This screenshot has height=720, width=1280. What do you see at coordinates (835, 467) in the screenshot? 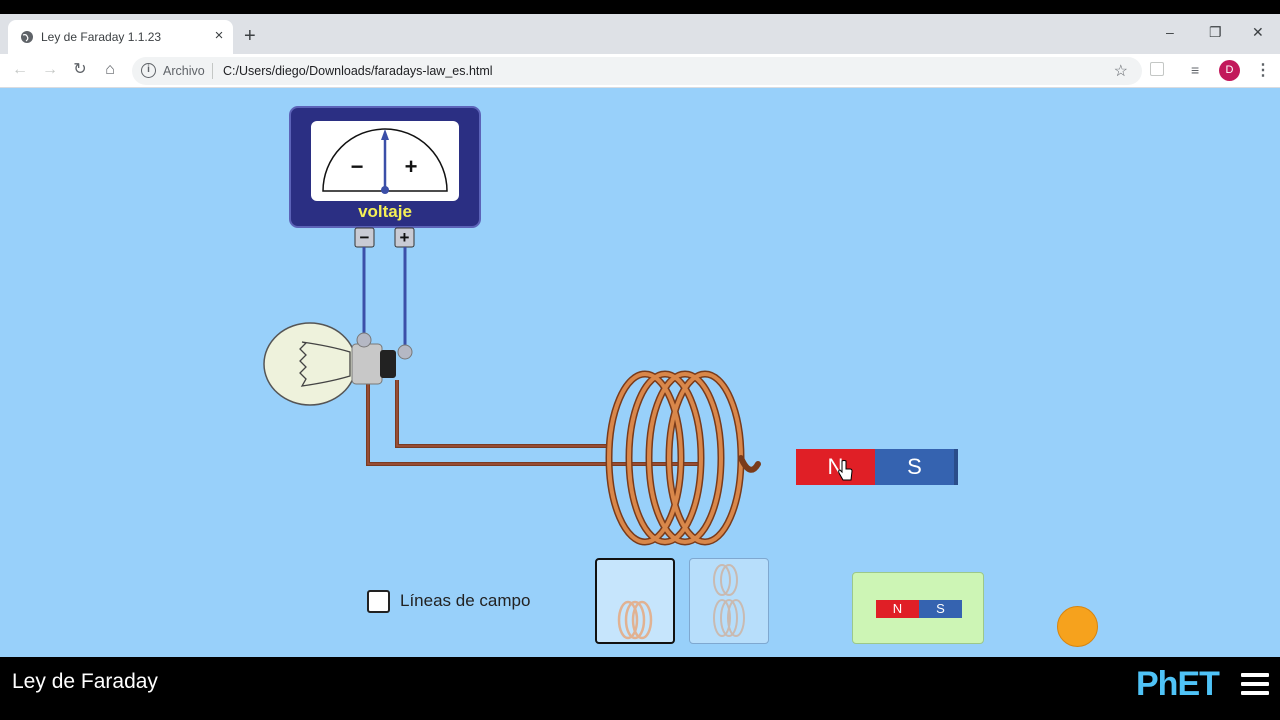
I see `magnet-north-pole: N` at bounding box center [835, 467].